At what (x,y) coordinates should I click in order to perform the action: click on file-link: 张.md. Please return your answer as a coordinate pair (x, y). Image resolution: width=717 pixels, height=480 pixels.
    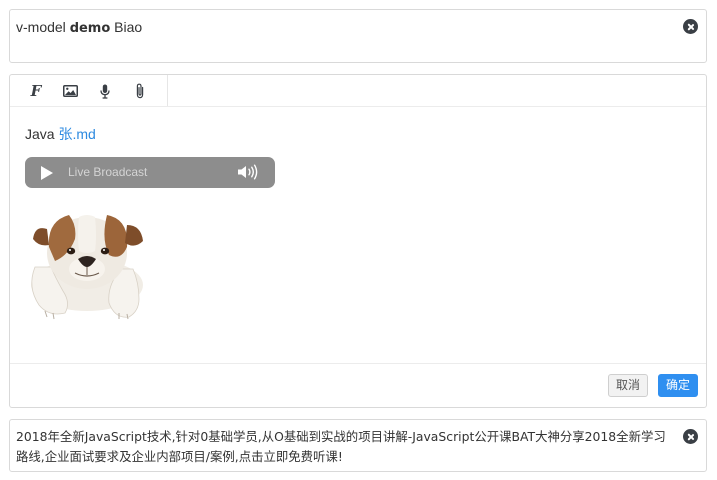
    Looking at the image, I should click on (76, 134).